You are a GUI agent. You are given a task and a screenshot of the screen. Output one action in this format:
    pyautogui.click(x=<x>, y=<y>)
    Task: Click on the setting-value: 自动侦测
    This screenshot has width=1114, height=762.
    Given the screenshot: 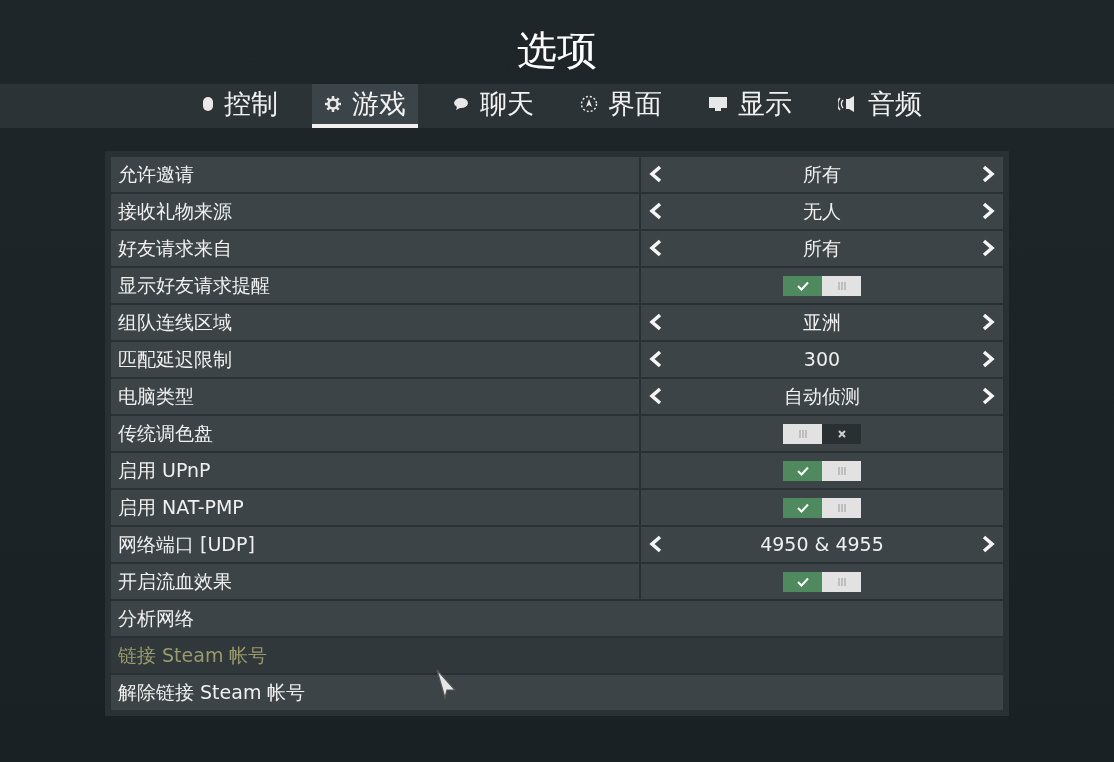 What is the action you would take?
    pyautogui.click(x=822, y=397)
    